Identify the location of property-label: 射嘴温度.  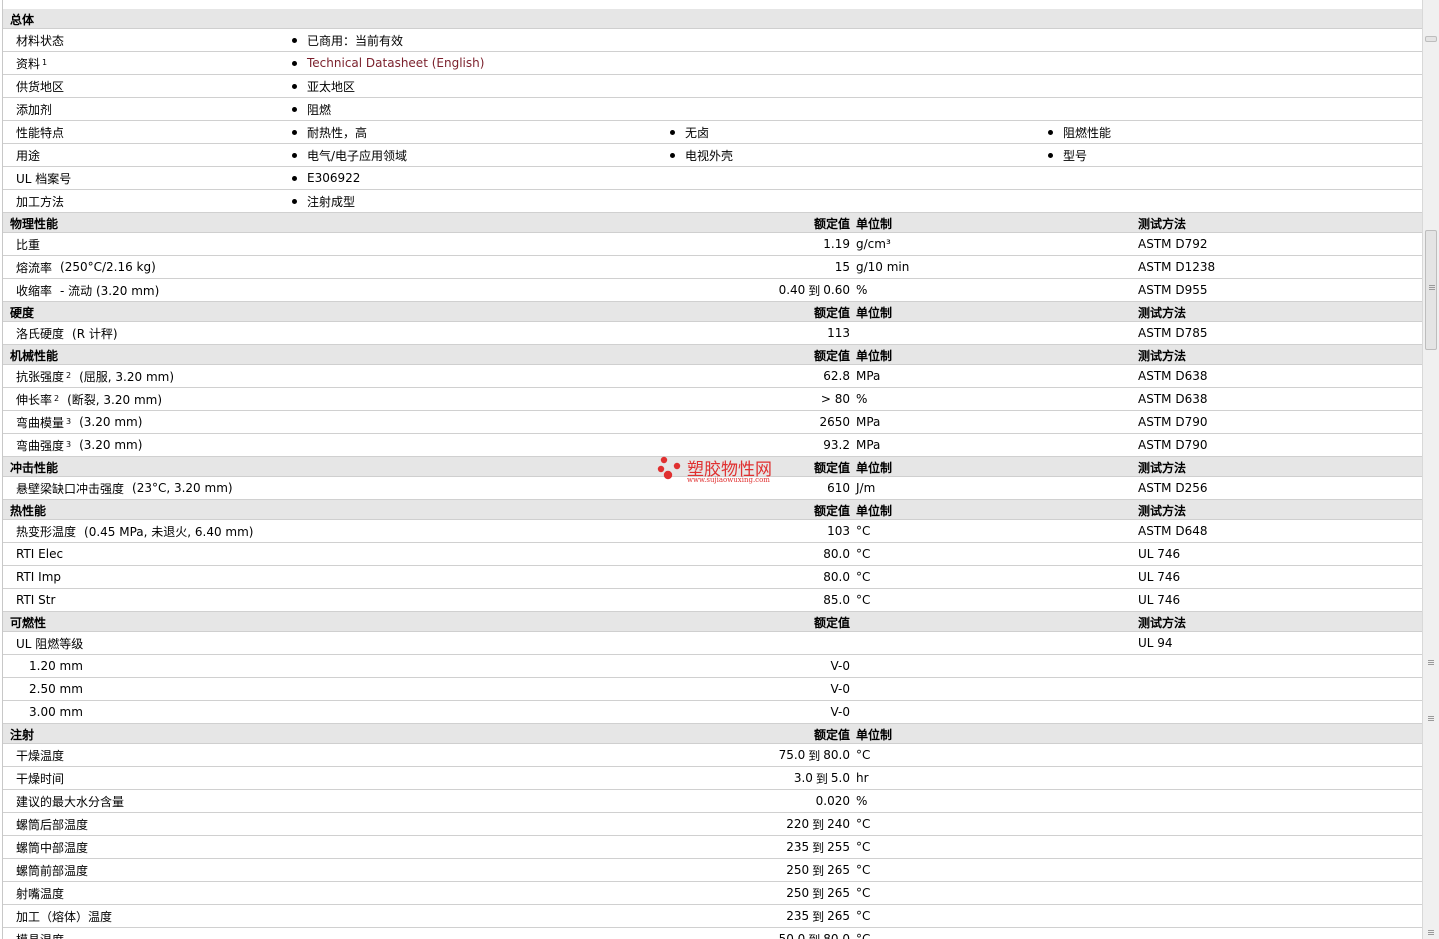
(40, 893).